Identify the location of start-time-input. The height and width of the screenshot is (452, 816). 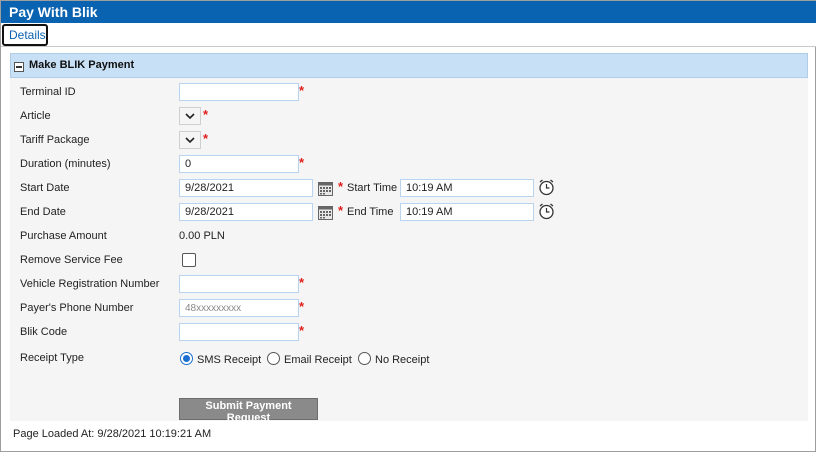
(467, 188).